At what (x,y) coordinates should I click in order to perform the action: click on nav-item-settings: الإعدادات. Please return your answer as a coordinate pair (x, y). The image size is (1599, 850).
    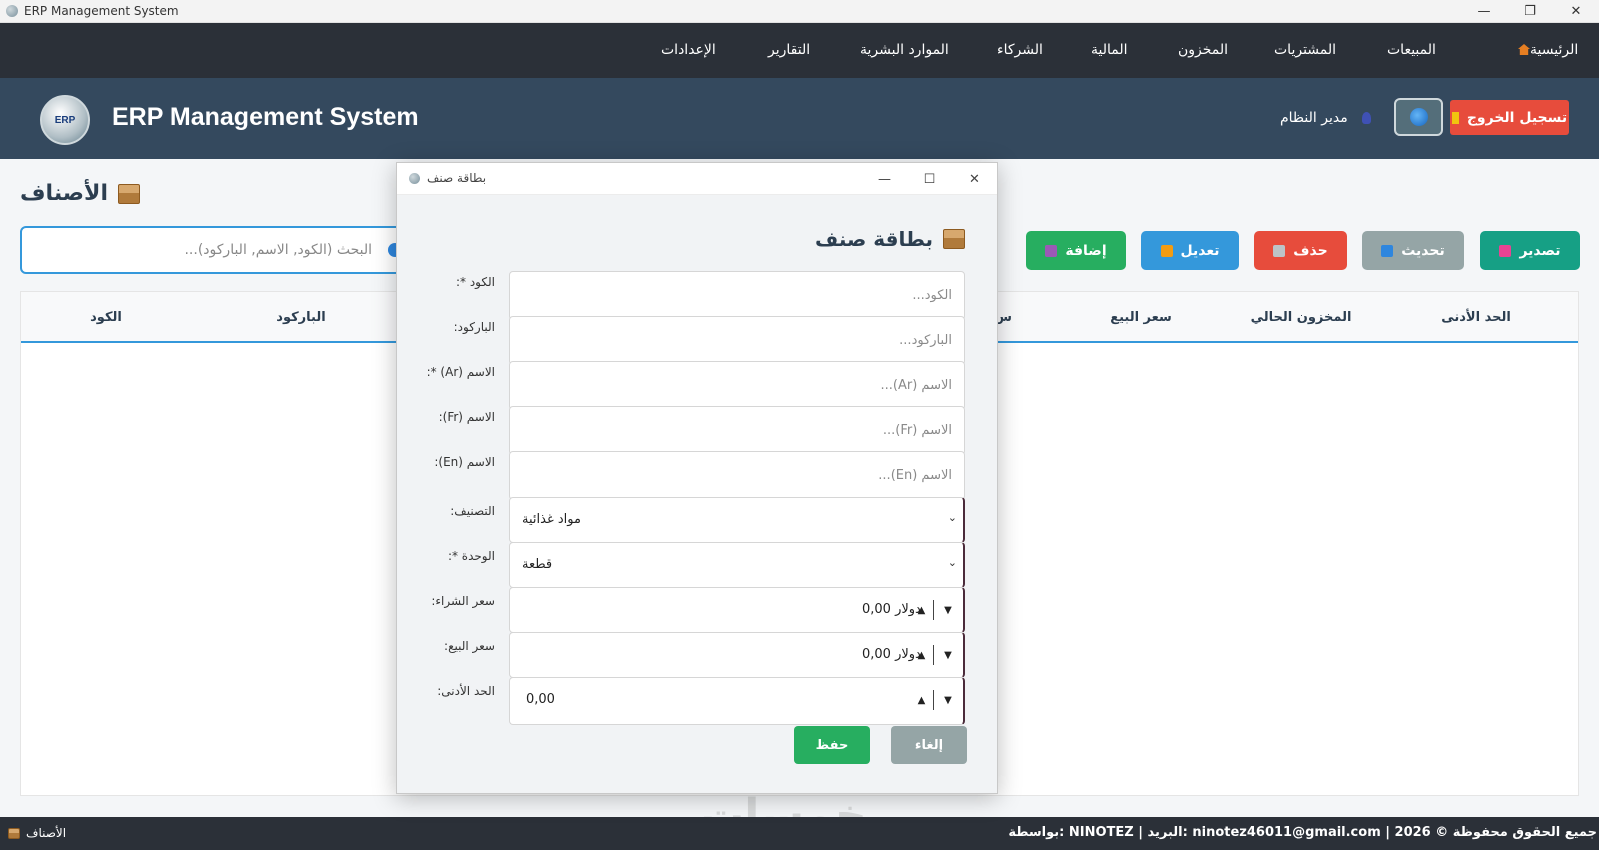
    Looking at the image, I should click on (688, 50).